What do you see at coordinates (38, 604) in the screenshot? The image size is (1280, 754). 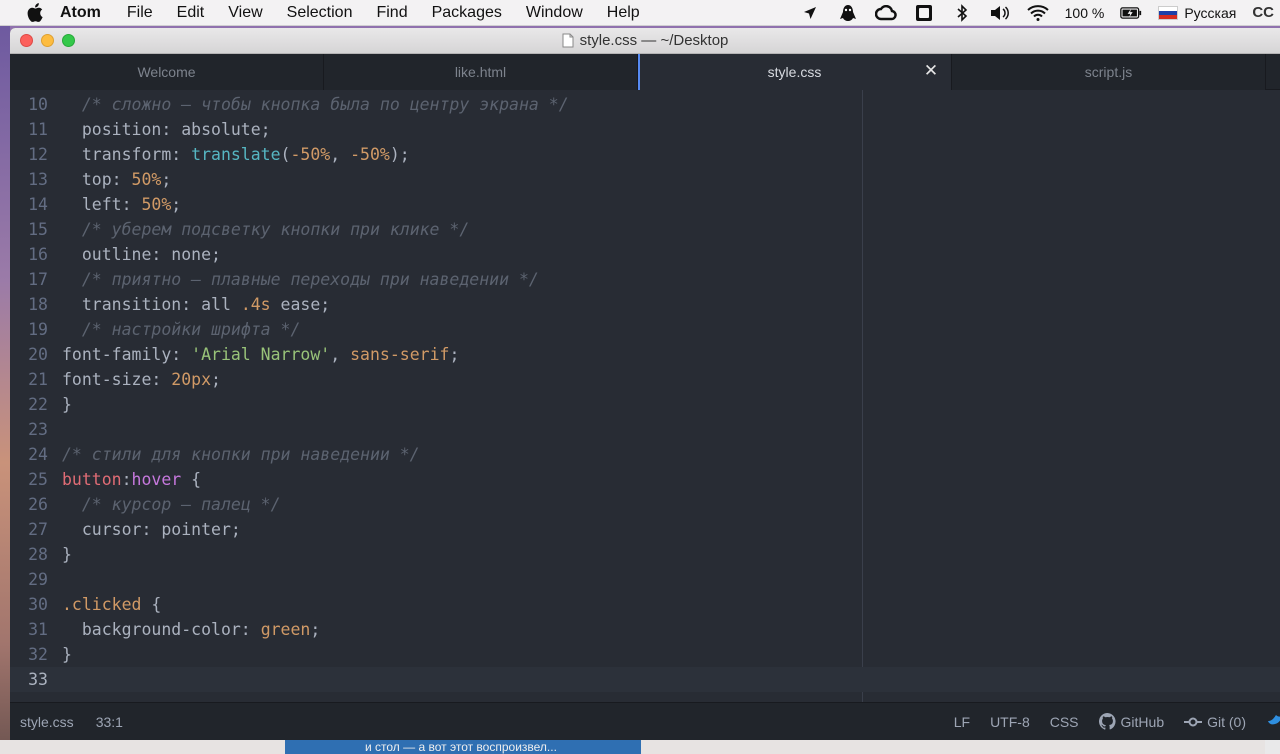 I see `line-number: 30` at bounding box center [38, 604].